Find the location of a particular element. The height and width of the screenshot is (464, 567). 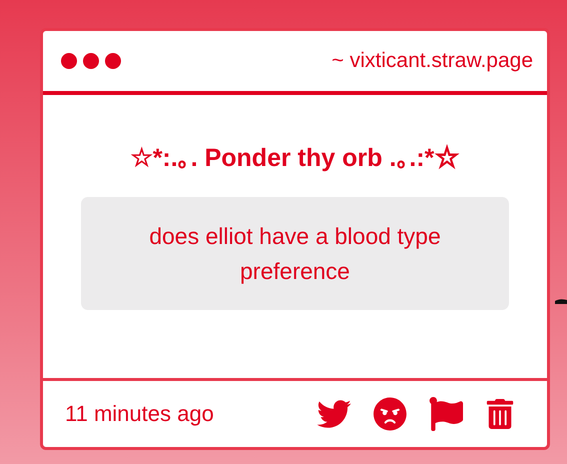

page-title: ☆*:.｡. Ponder thy orb .｡.:*☆ is located at coordinates (295, 158).